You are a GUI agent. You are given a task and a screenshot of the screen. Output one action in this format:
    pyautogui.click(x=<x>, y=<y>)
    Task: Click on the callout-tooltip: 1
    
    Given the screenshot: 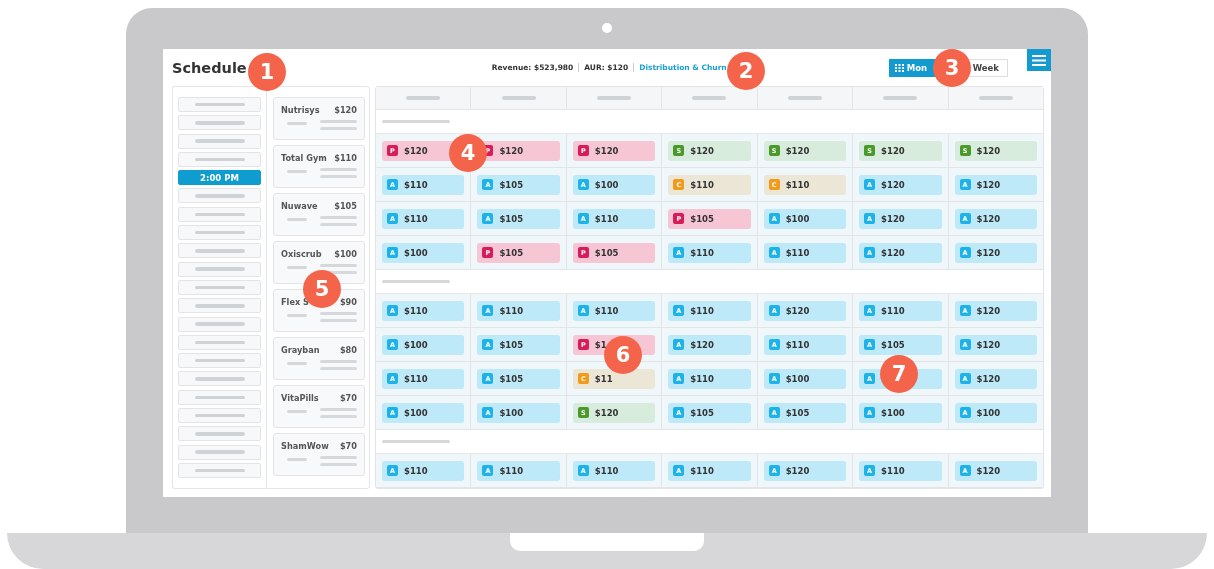 What is the action you would take?
    pyautogui.click(x=267, y=72)
    